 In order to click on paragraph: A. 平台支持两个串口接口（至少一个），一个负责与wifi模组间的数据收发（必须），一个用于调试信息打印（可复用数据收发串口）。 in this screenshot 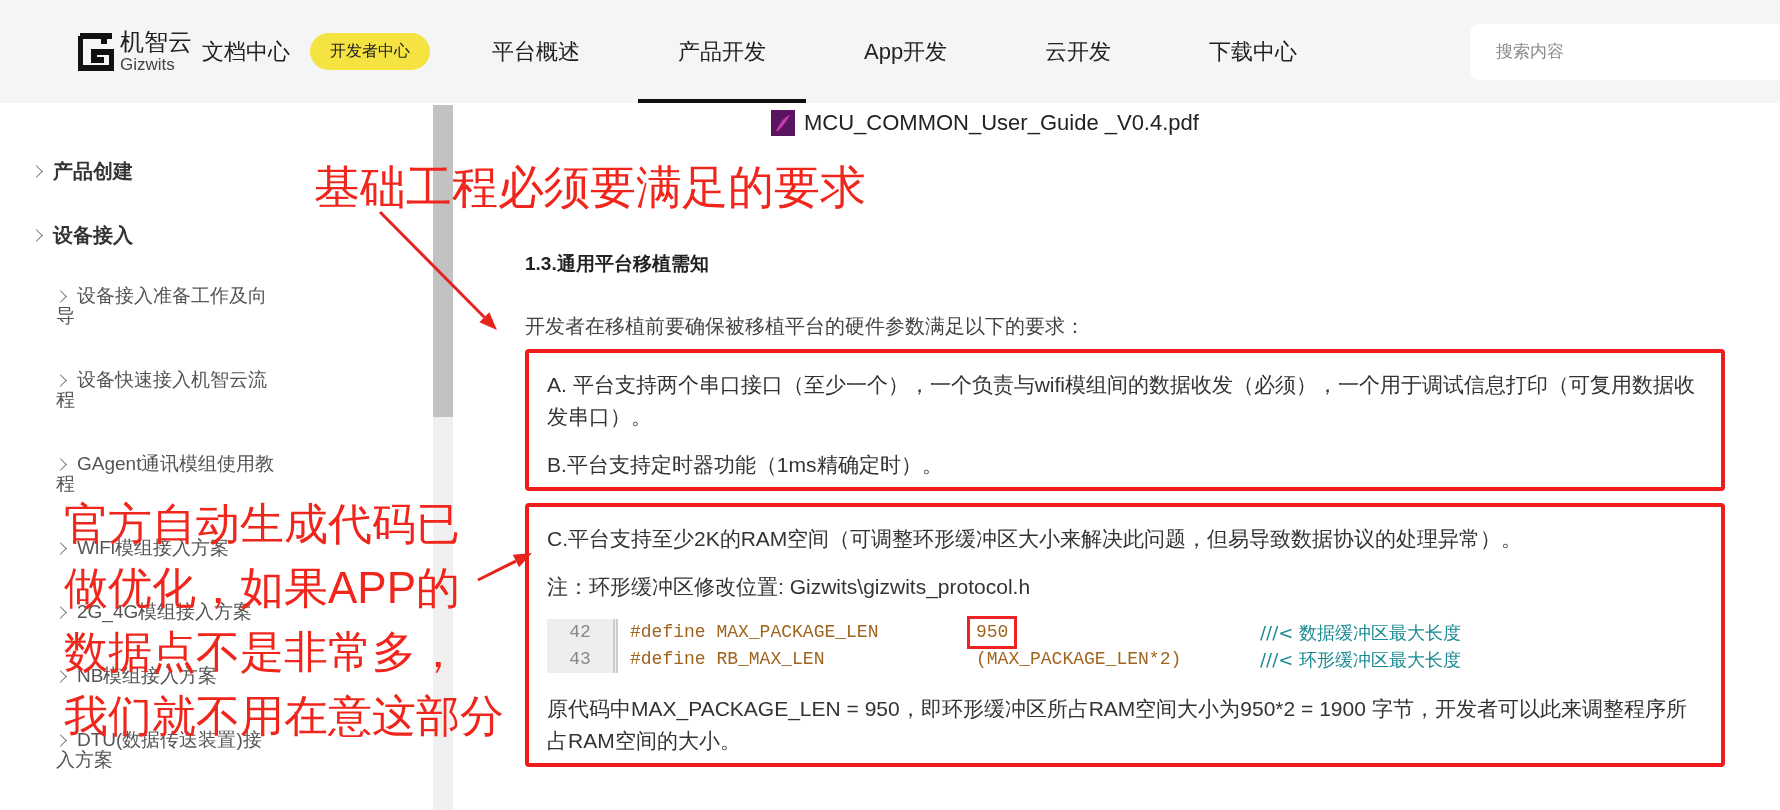, I will do `click(1121, 401)`.